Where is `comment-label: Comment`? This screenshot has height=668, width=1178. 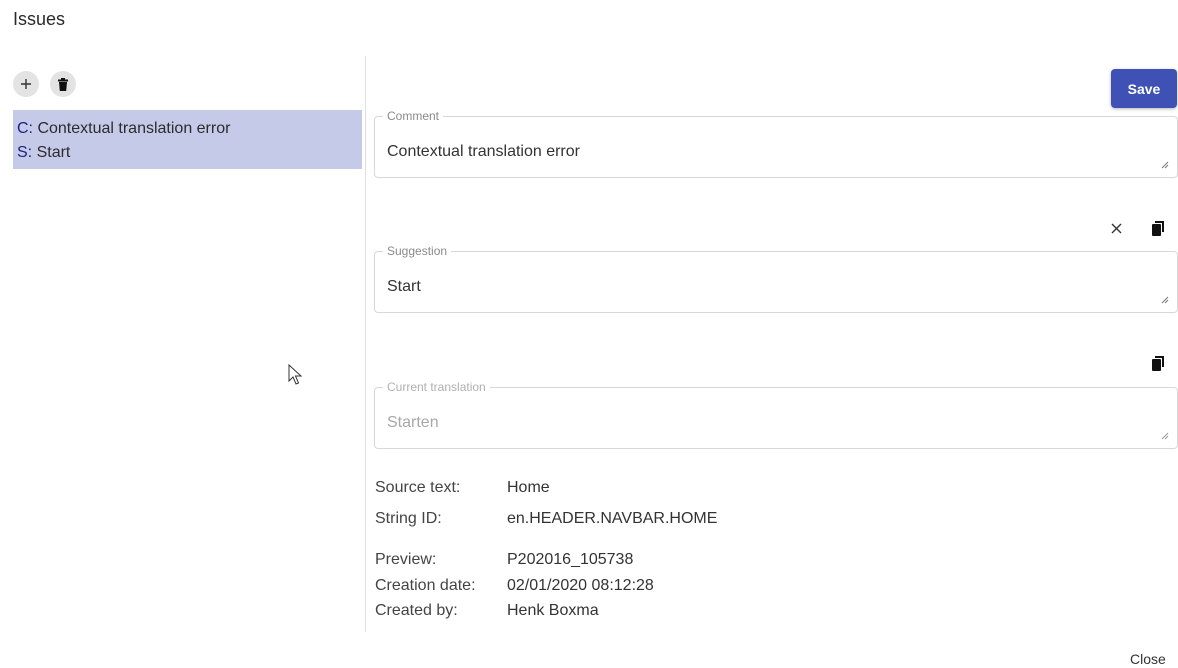 comment-label: Comment is located at coordinates (413, 116).